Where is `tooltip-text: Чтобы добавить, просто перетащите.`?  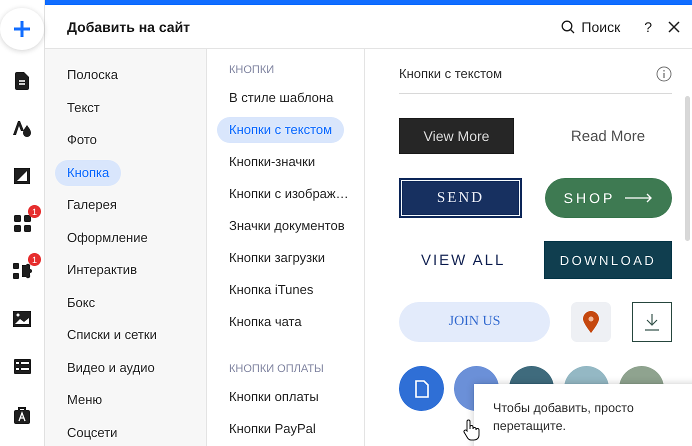 tooltip-text: Чтобы добавить, просто перетащите. is located at coordinates (564, 417).